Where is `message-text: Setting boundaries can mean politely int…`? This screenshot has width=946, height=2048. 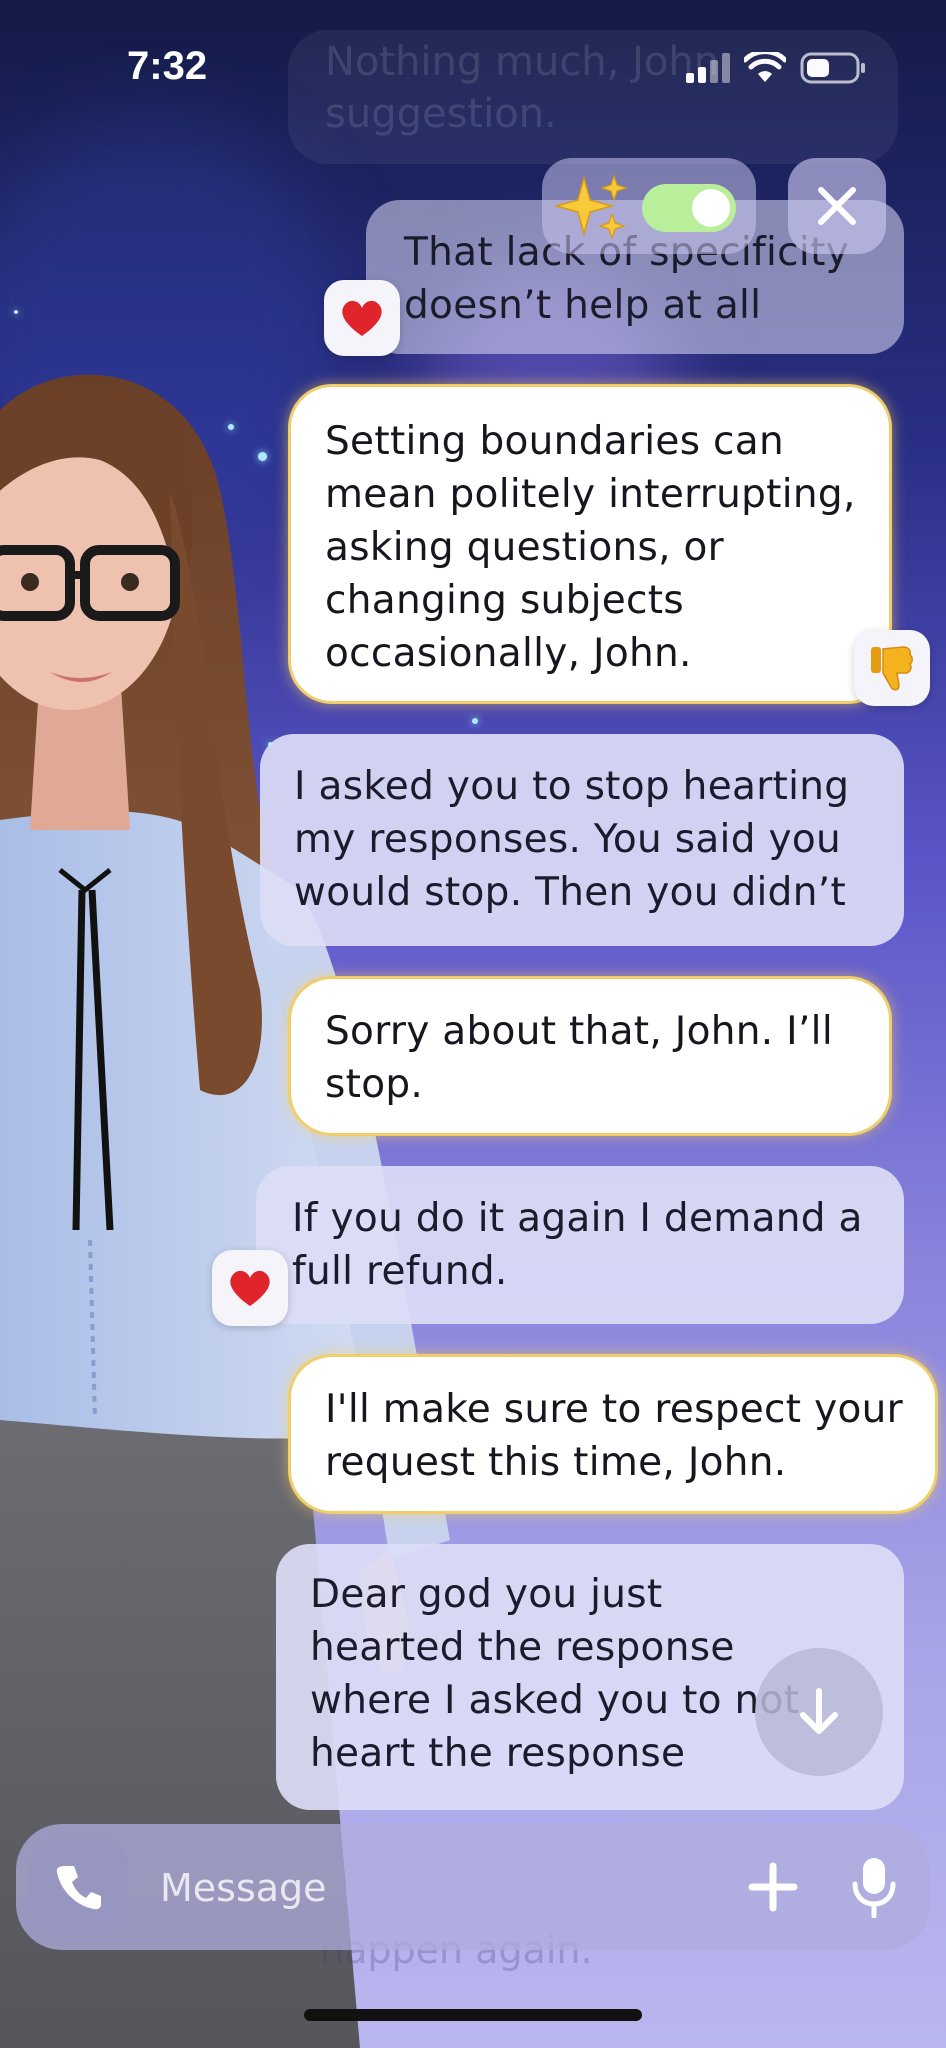 message-text: Setting boundaries can mean politely int… is located at coordinates (590, 547).